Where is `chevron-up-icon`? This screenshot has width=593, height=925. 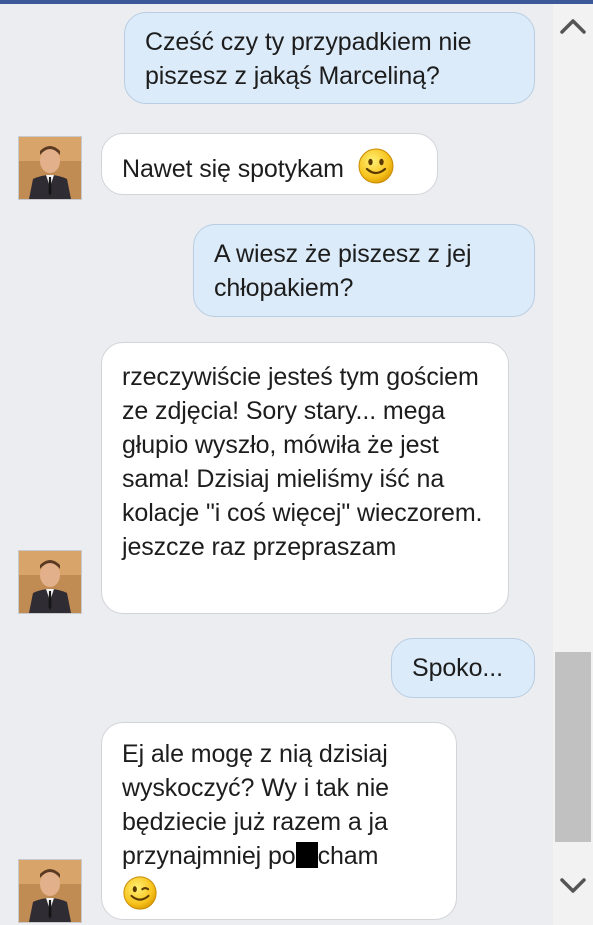
chevron-up-icon is located at coordinates (573, 26).